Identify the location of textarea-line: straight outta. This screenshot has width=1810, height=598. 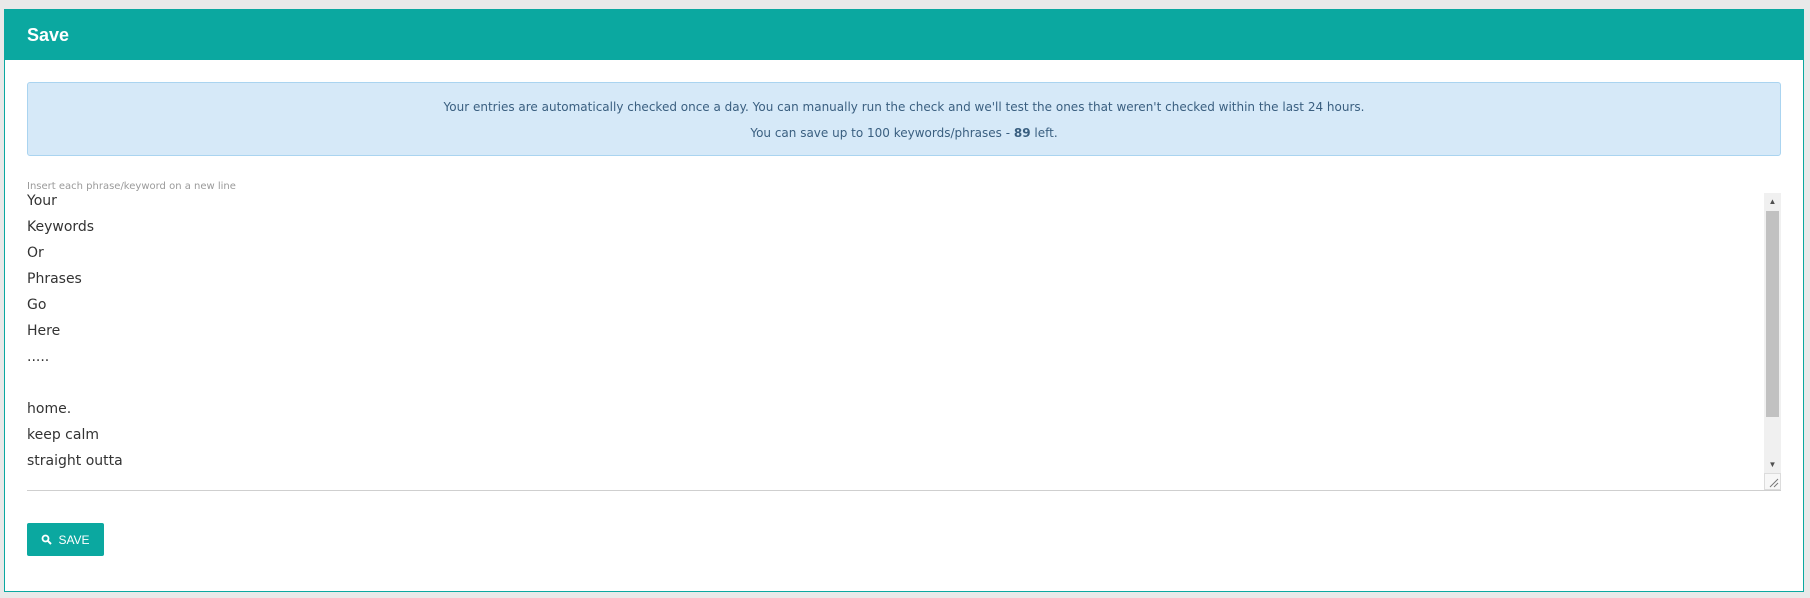
(895, 466).